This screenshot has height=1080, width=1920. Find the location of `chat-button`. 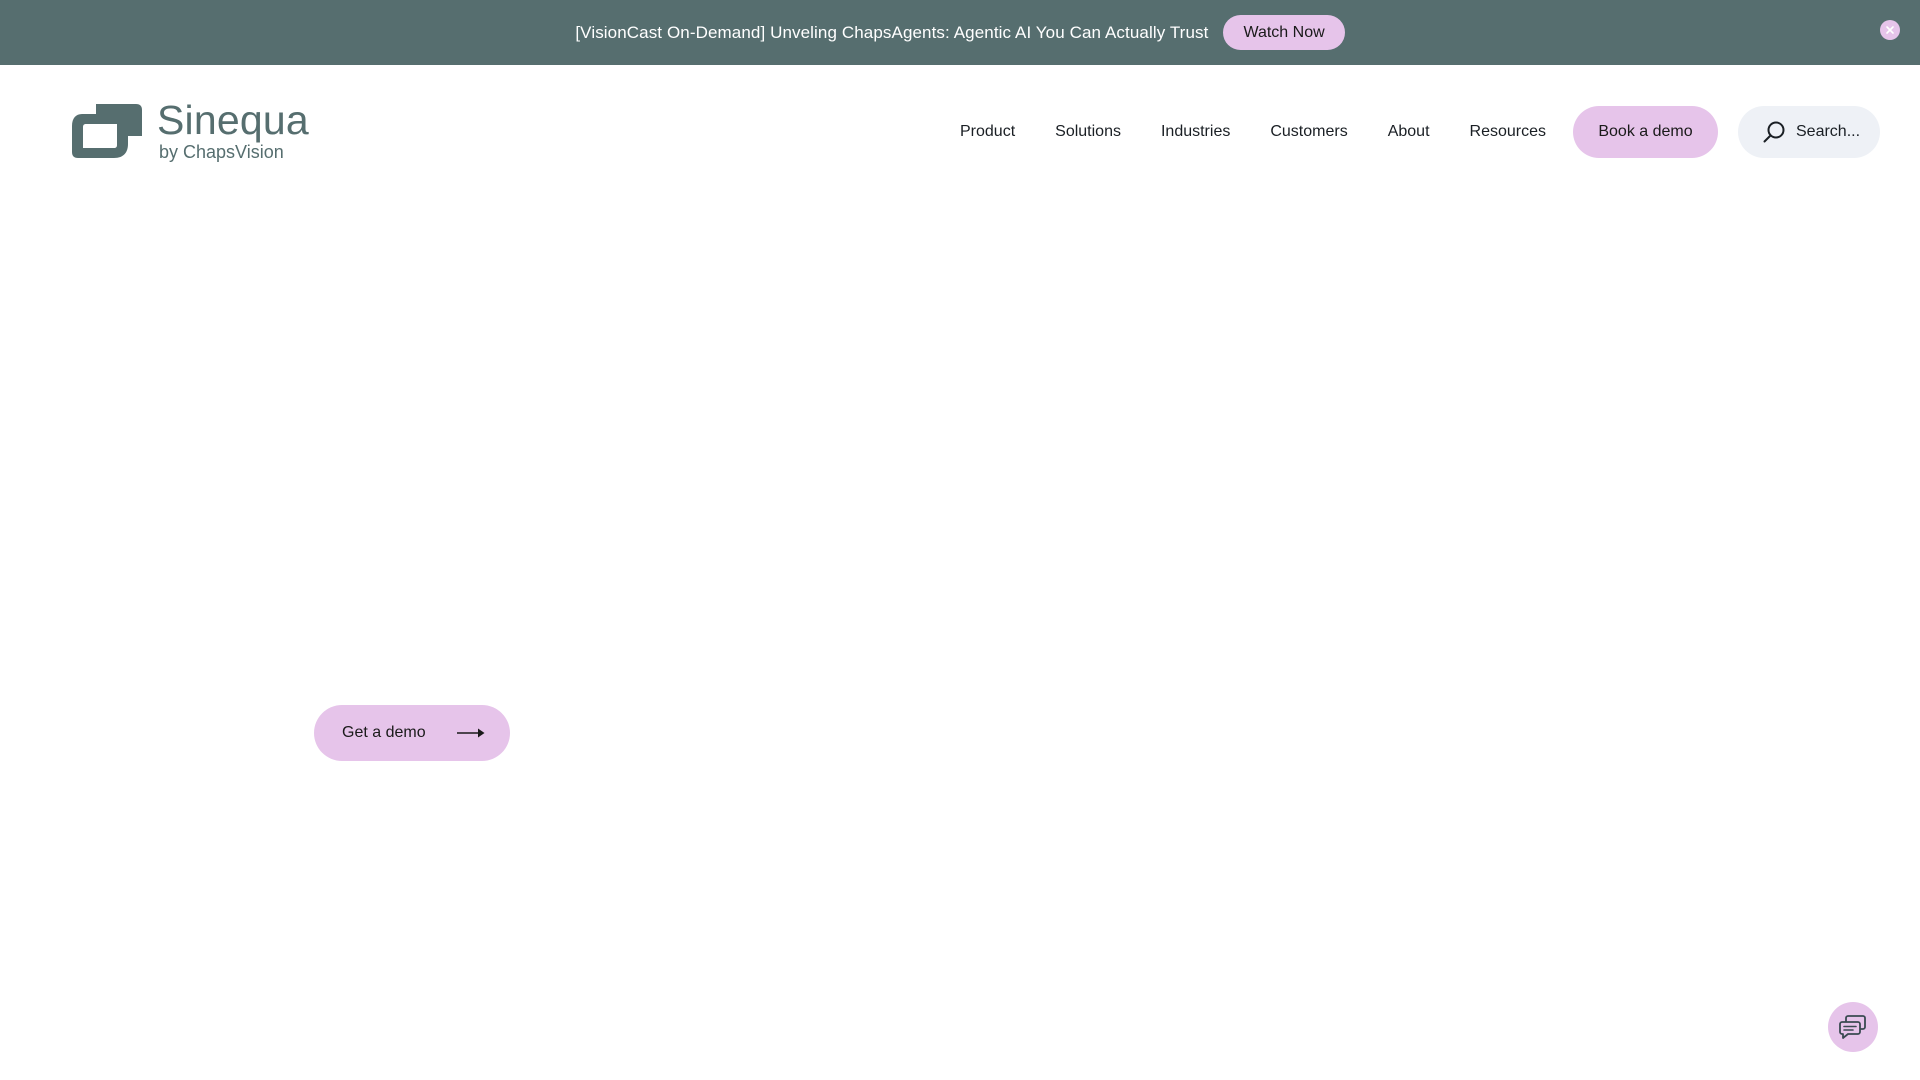

chat-button is located at coordinates (1853, 1027).